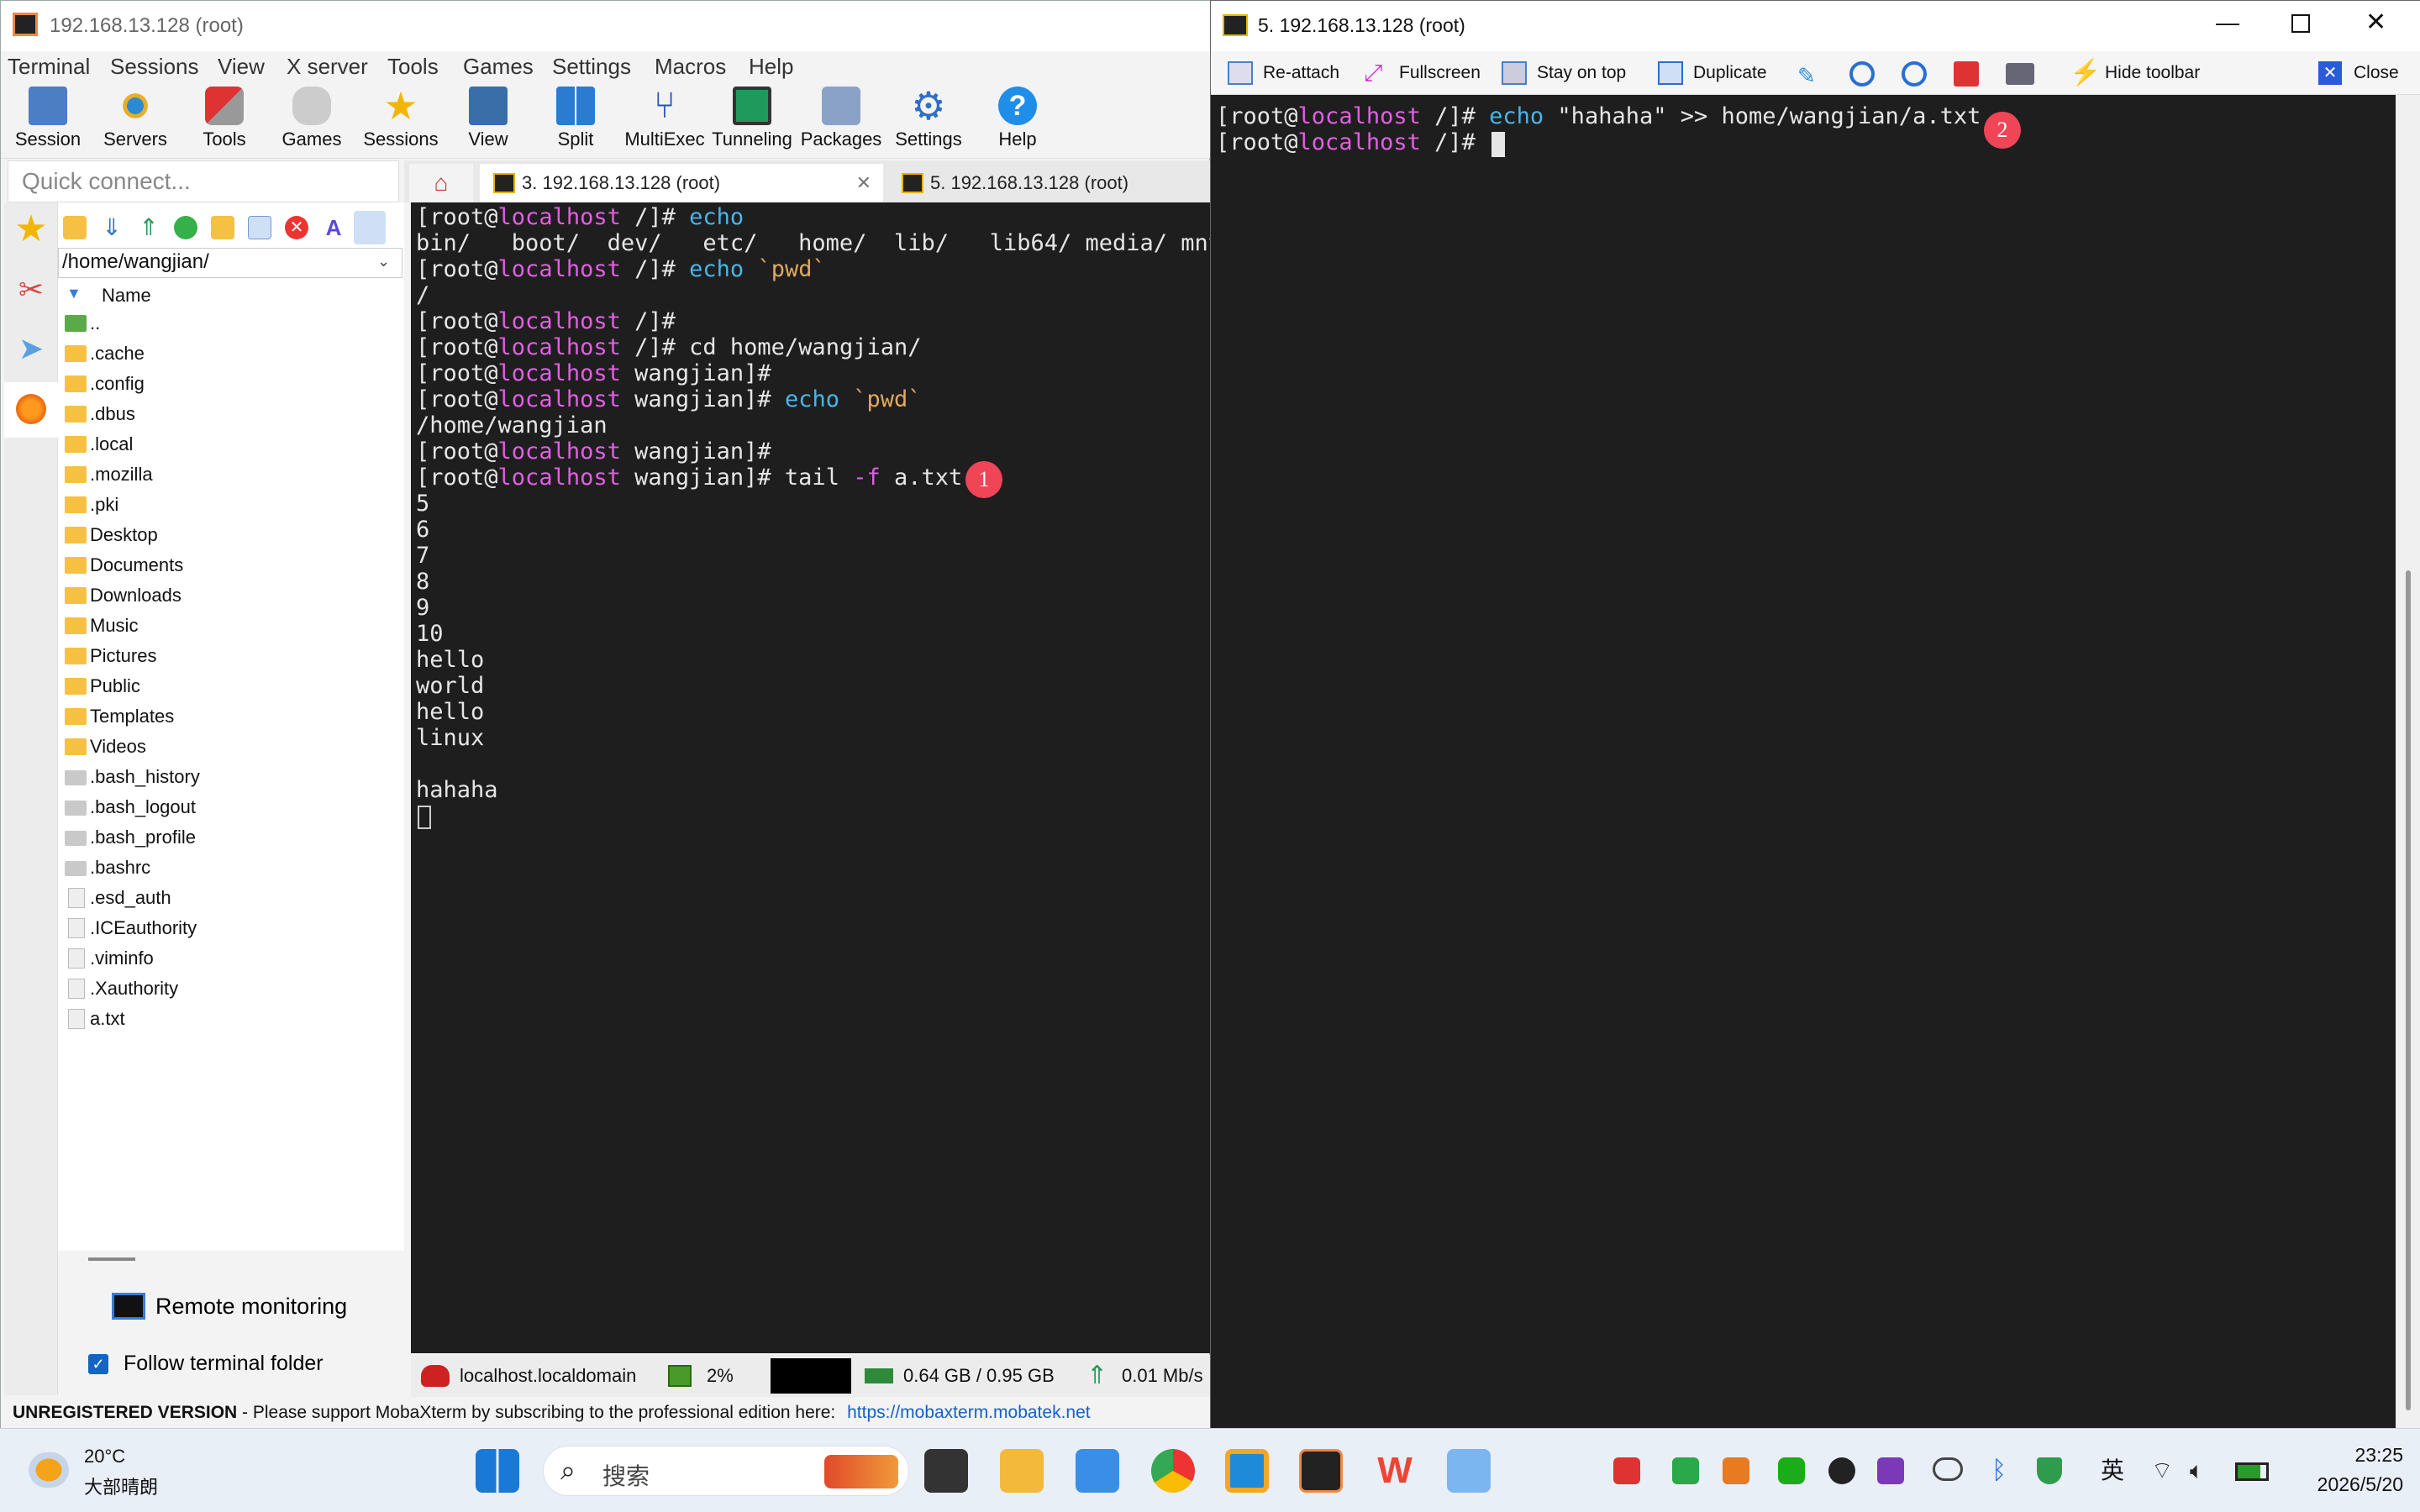 This screenshot has width=2420, height=1512. I want to click on parent-folder-icon, so click(75, 227).